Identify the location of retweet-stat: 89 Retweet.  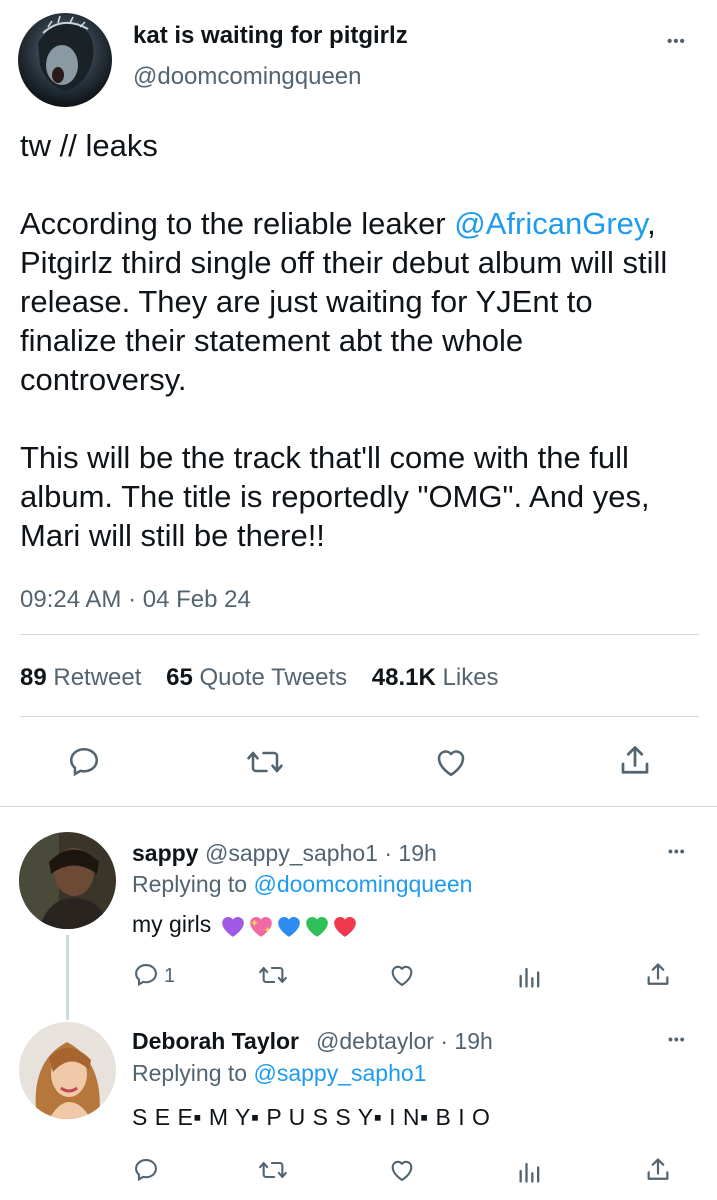
(80, 677).